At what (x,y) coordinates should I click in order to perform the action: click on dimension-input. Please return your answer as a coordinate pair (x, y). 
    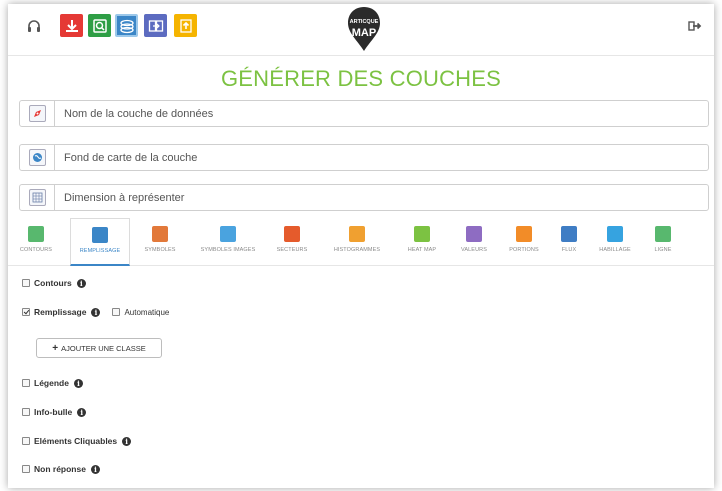
    Looking at the image, I should click on (379, 197).